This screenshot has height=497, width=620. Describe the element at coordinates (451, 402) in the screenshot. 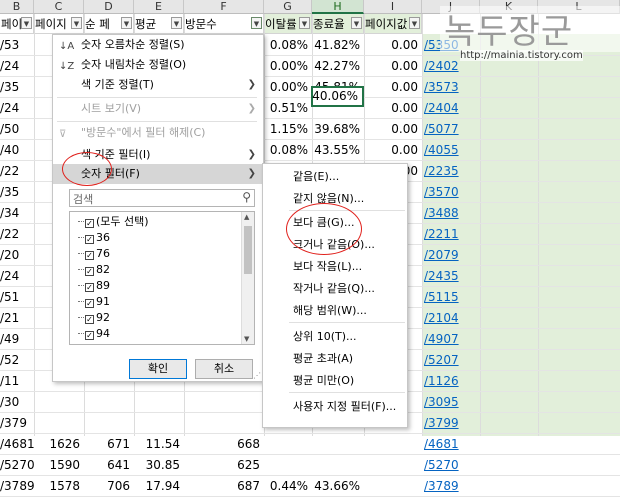

I see `hyperlink-cell: /3095` at that location.